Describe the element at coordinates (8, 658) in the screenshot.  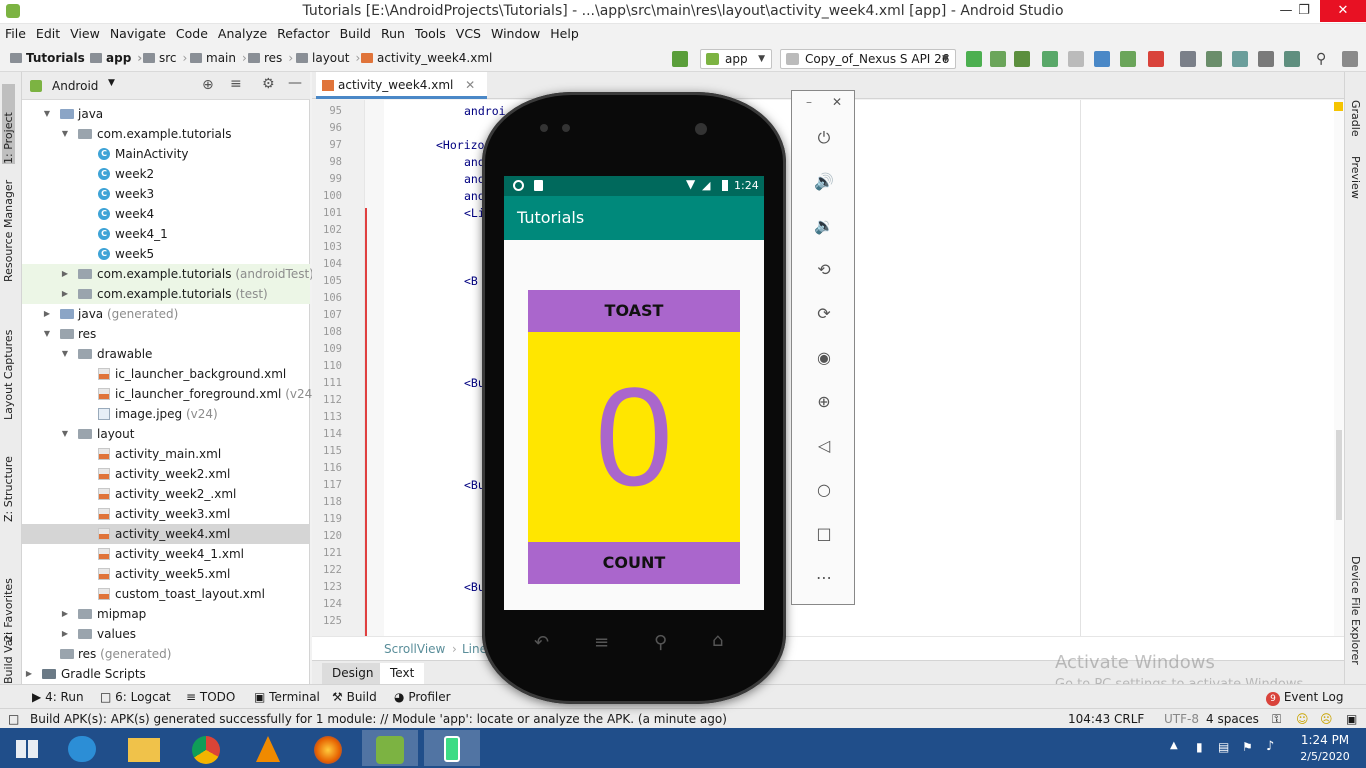
I see `tab-build-variants: Build Variants` at that location.